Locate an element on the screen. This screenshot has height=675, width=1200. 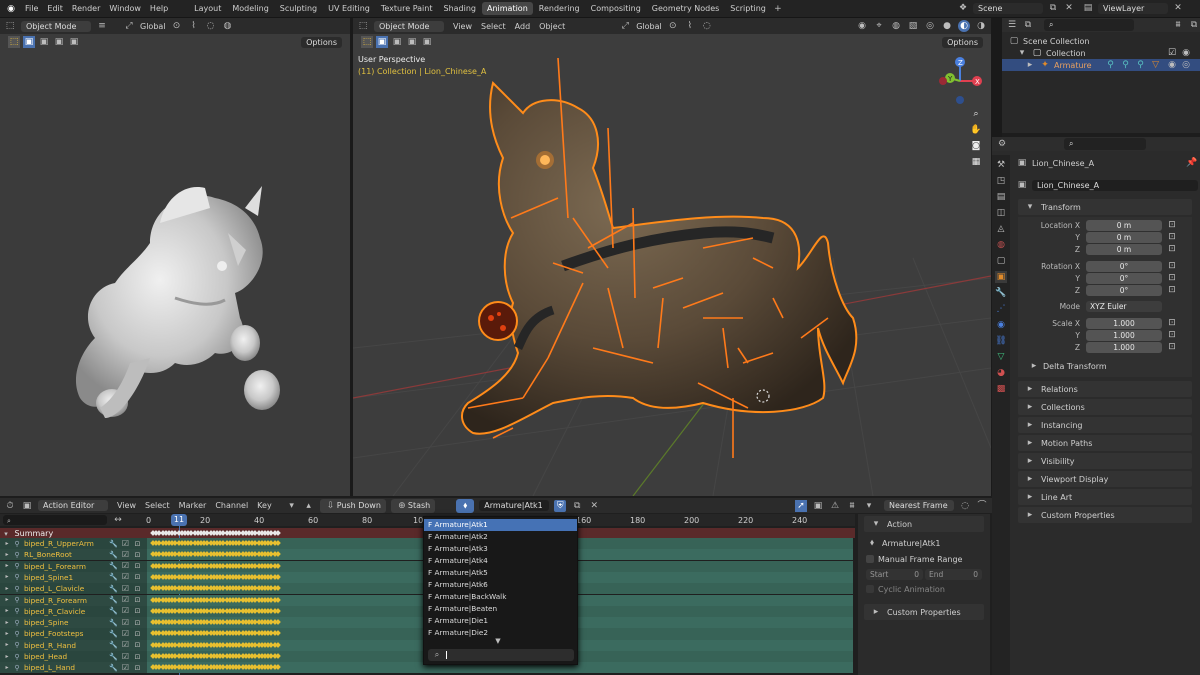
rotation-z-field: 0° is located at coordinates (1124, 290).